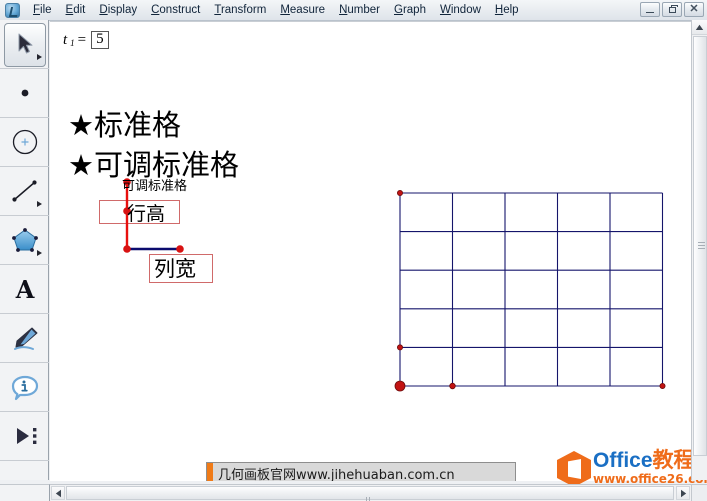 Image resolution: width=707 pixels, height=501 pixels. Describe the element at coordinates (42, 10) in the screenshot. I see `menu-file: File` at that location.